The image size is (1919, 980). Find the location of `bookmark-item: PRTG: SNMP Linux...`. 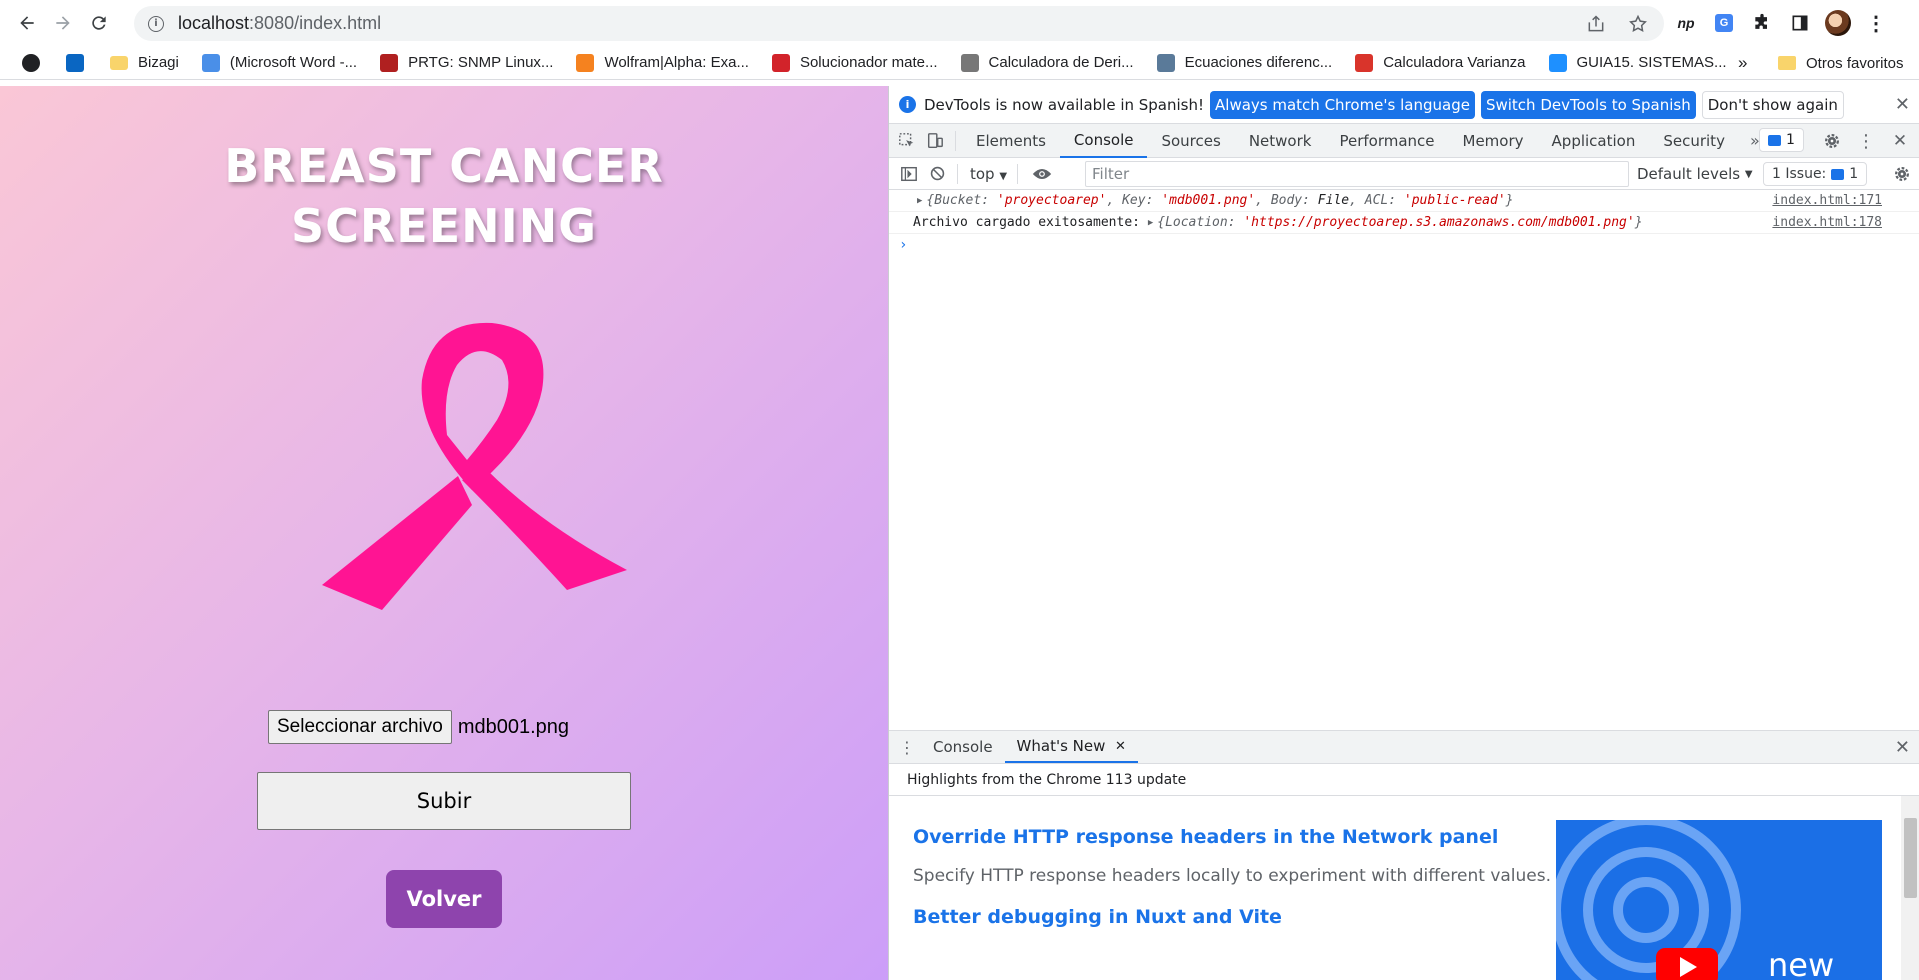

bookmark-item: PRTG: SNMP Linux... is located at coordinates (466, 63).